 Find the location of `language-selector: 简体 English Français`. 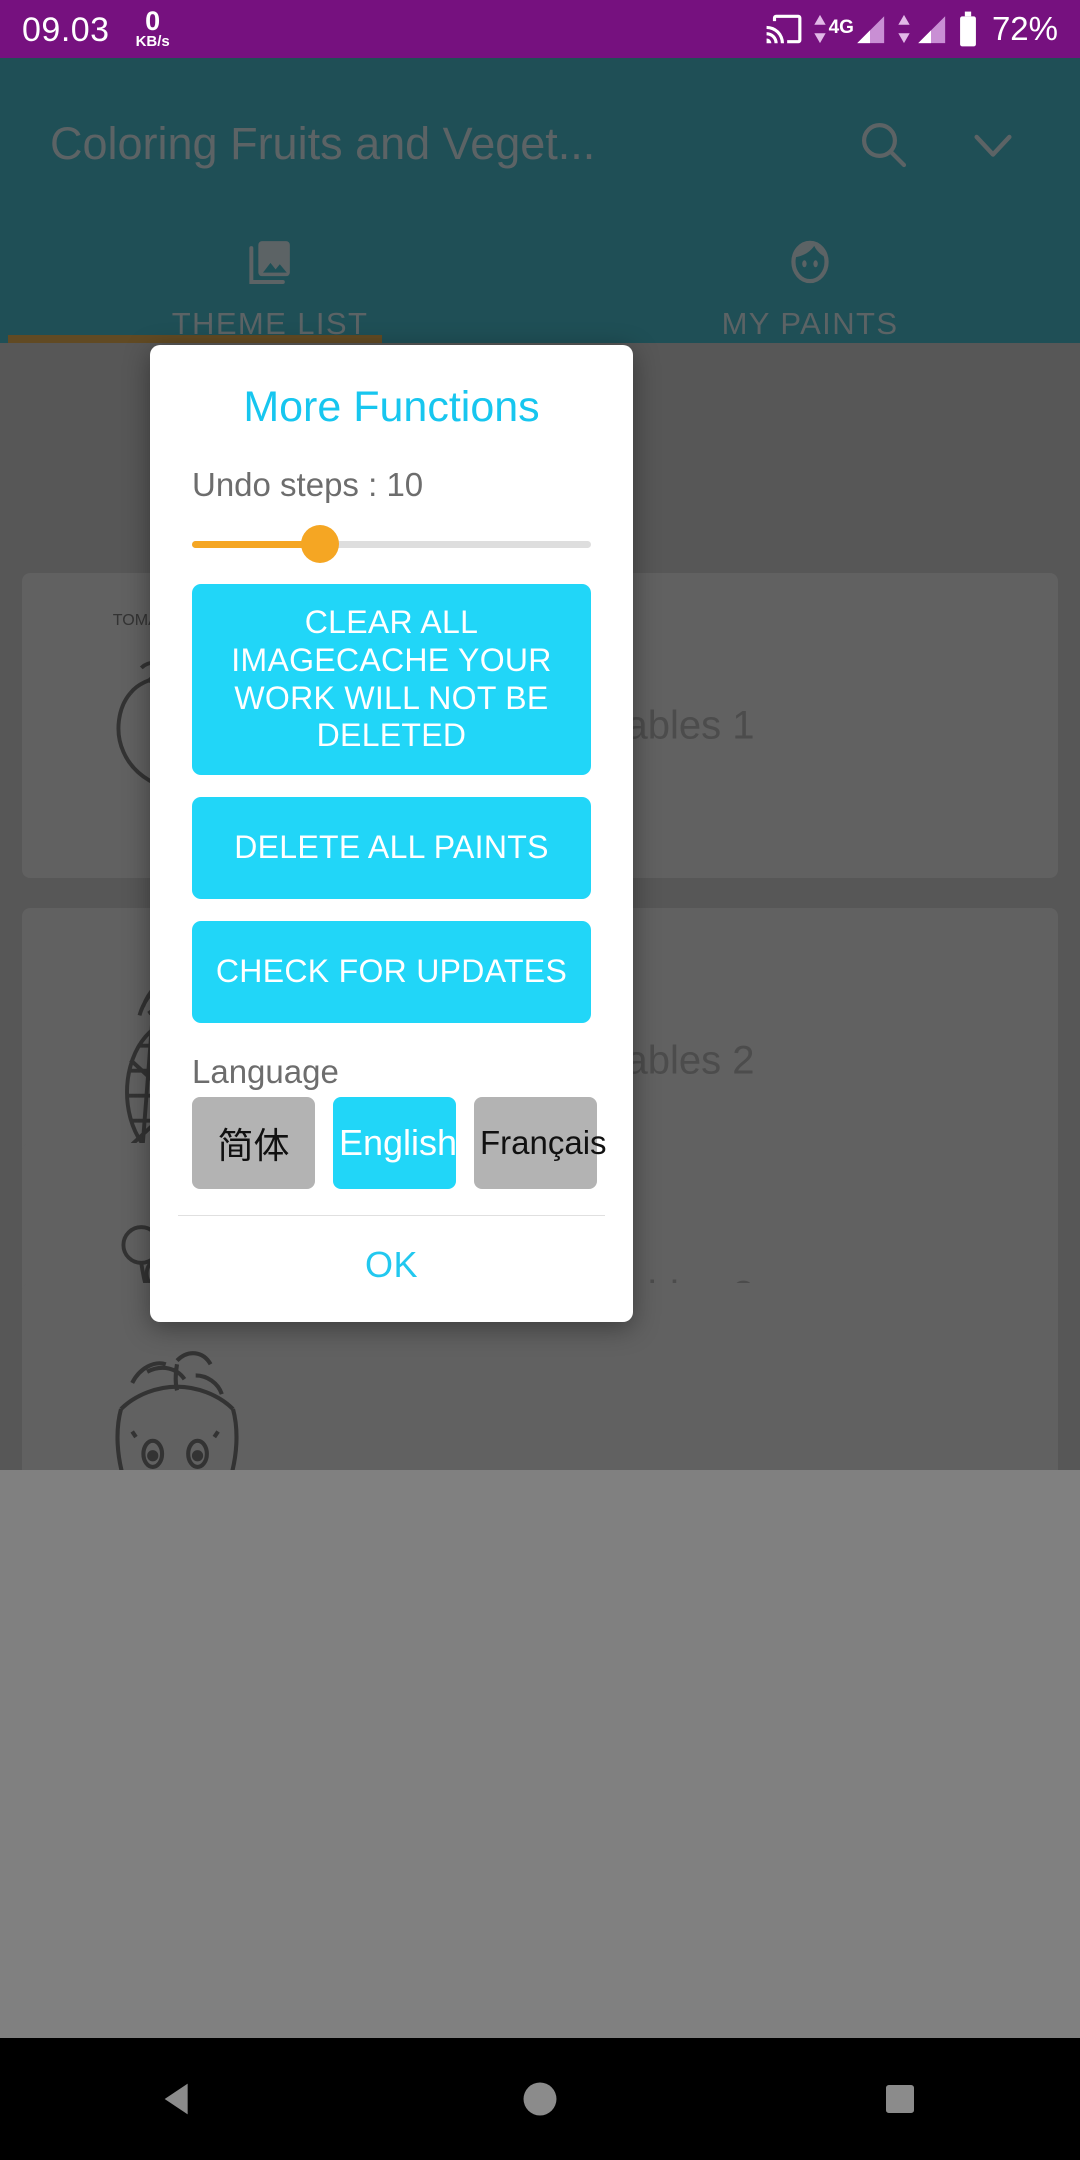

language-selector: 简体 English Français is located at coordinates (391, 1140).